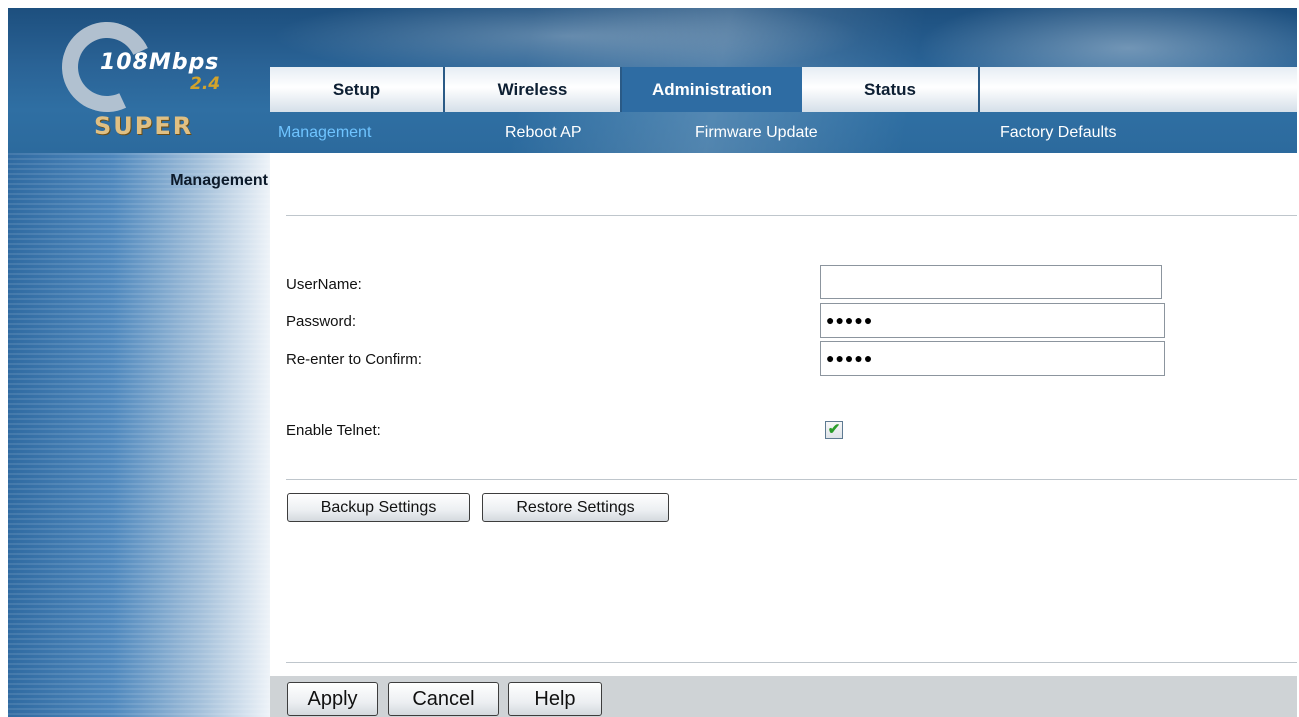 This screenshot has height=717, width=1299. I want to click on subnav-factory-defaults: Factory Defaults, so click(1058, 133).